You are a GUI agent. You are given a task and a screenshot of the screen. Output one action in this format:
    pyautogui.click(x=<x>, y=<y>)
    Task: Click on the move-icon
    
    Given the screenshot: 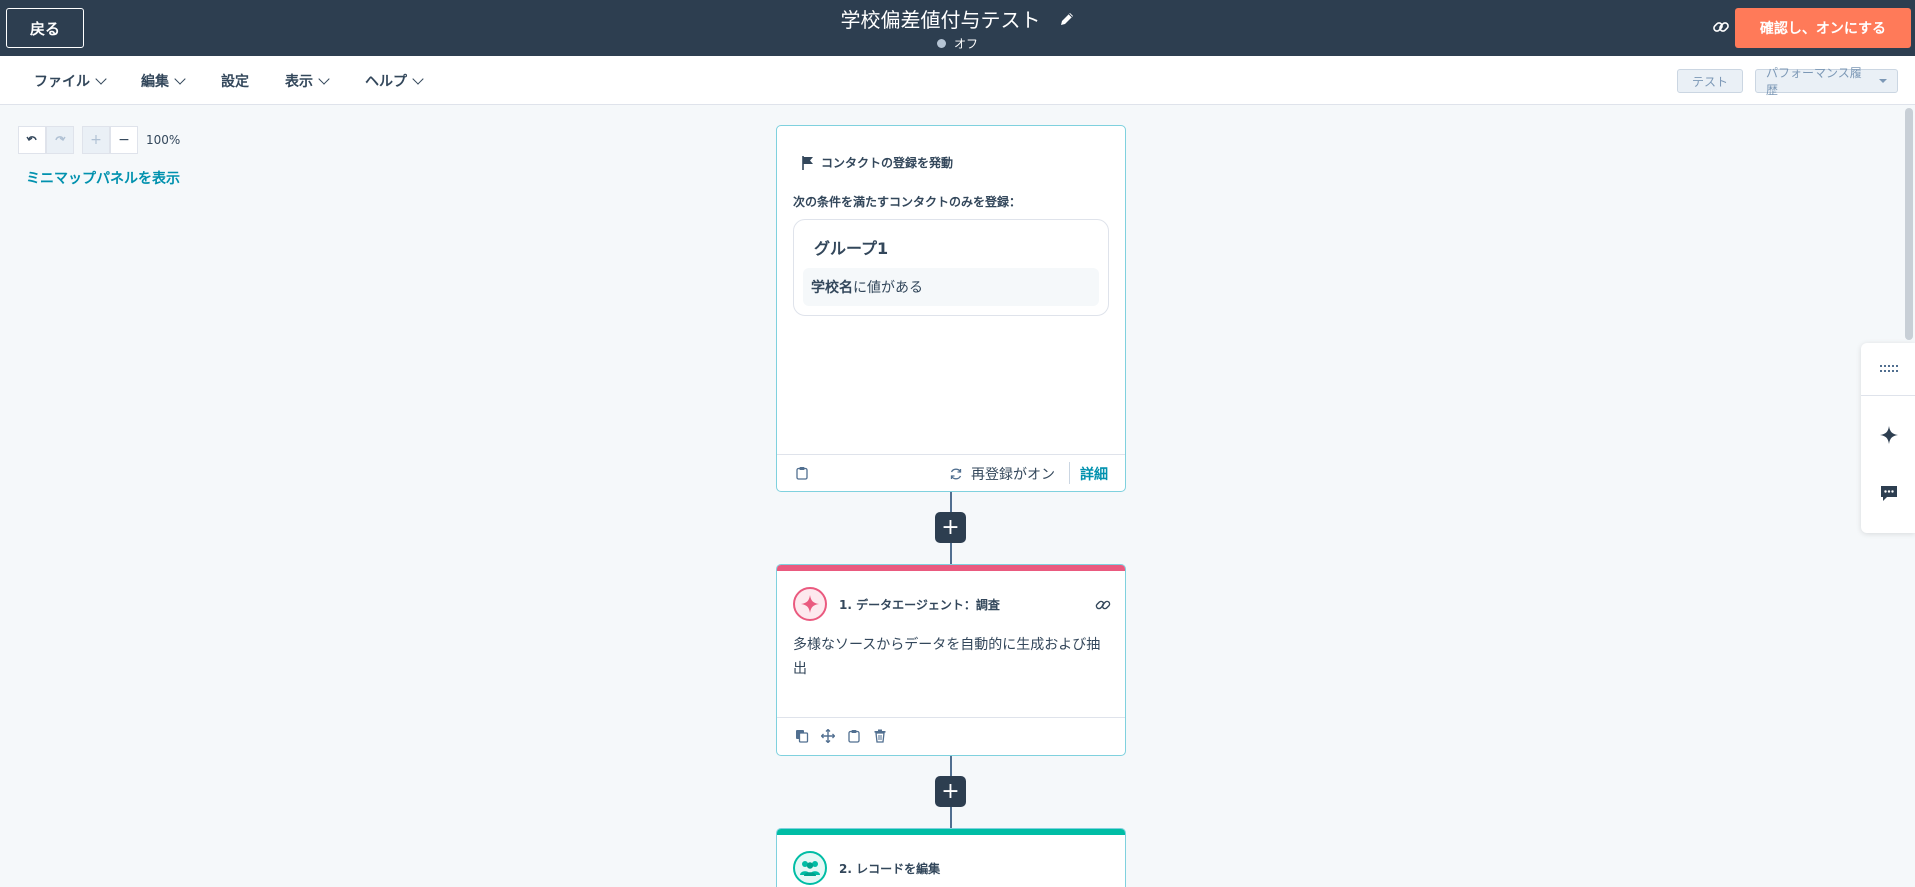 What is the action you would take?
    pyautogui.click(x=828, y=736)
    